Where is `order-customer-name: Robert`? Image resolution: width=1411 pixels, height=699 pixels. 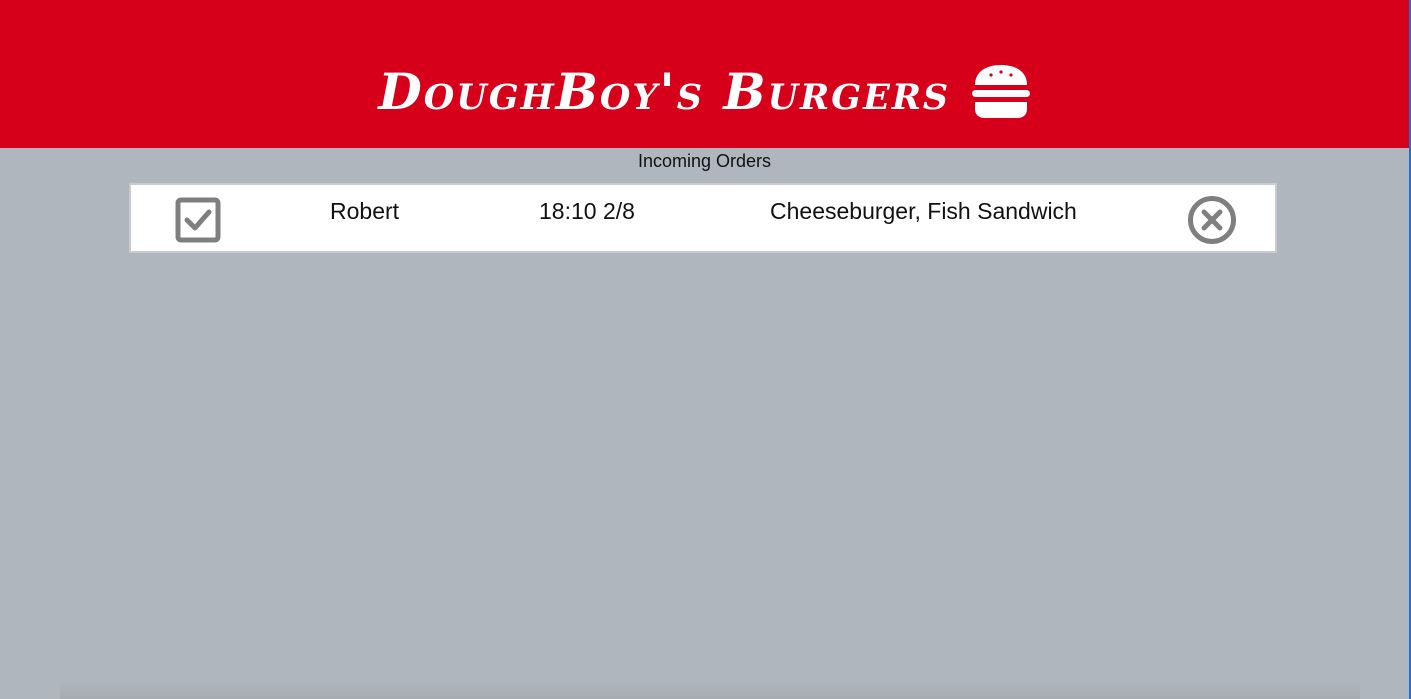 order-customer-name: Robert is located at coordinates (365, 211).